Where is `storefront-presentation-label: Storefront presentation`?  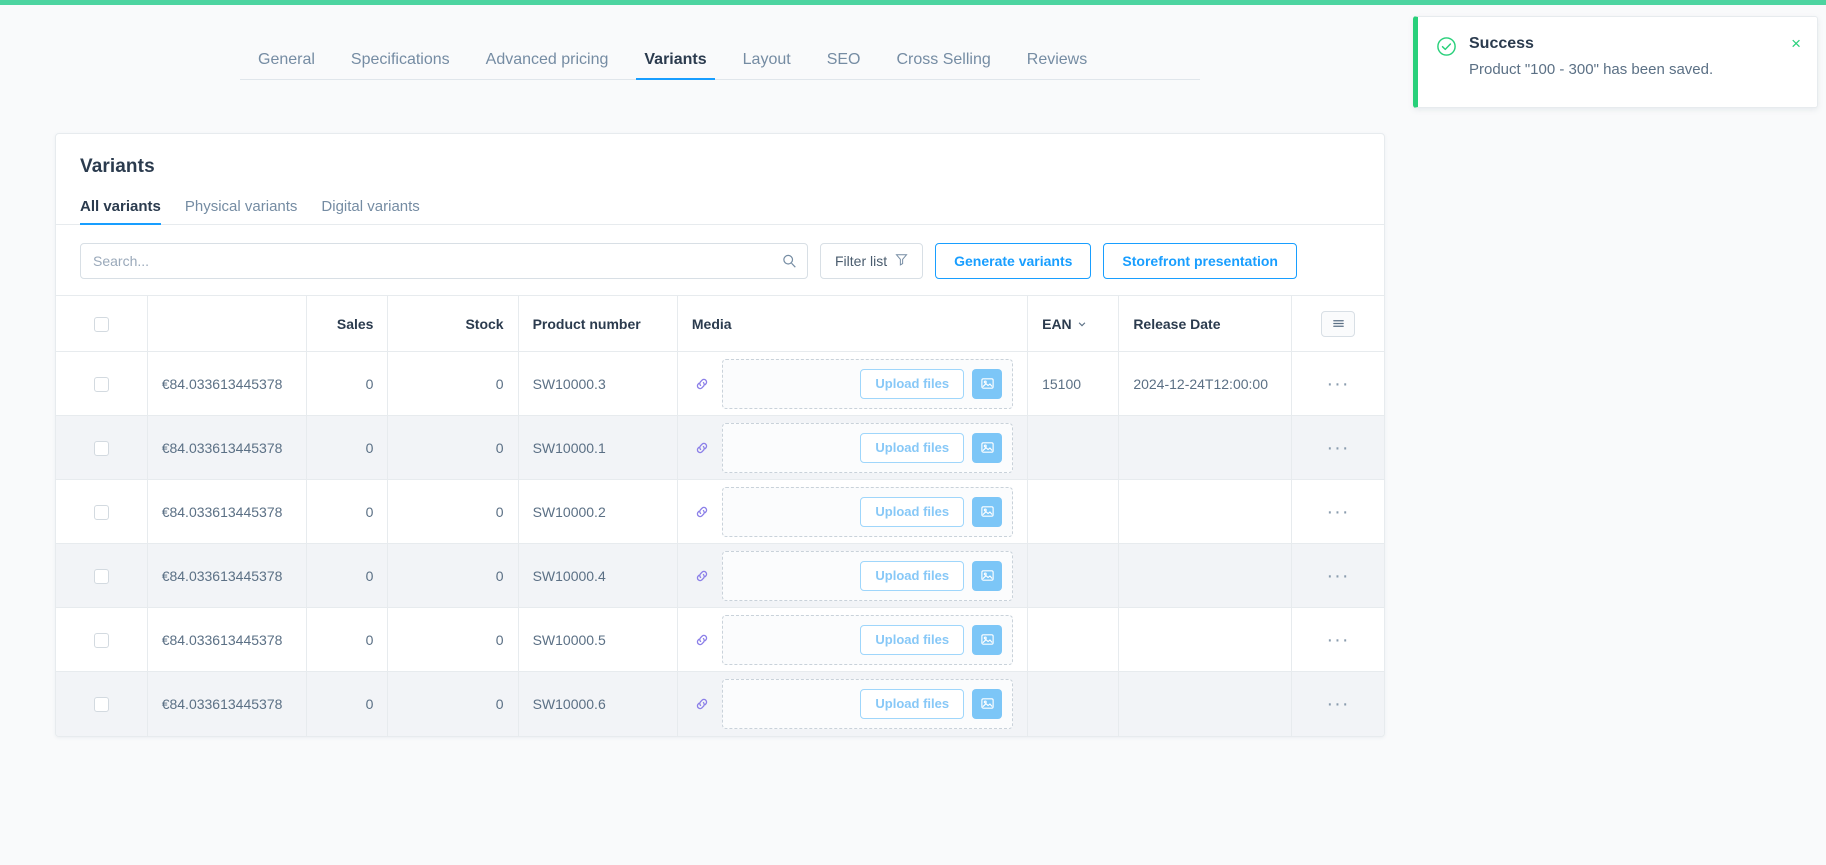
storefront-presentation-label: Storefront presentation is located at coordinates (1200, 261).